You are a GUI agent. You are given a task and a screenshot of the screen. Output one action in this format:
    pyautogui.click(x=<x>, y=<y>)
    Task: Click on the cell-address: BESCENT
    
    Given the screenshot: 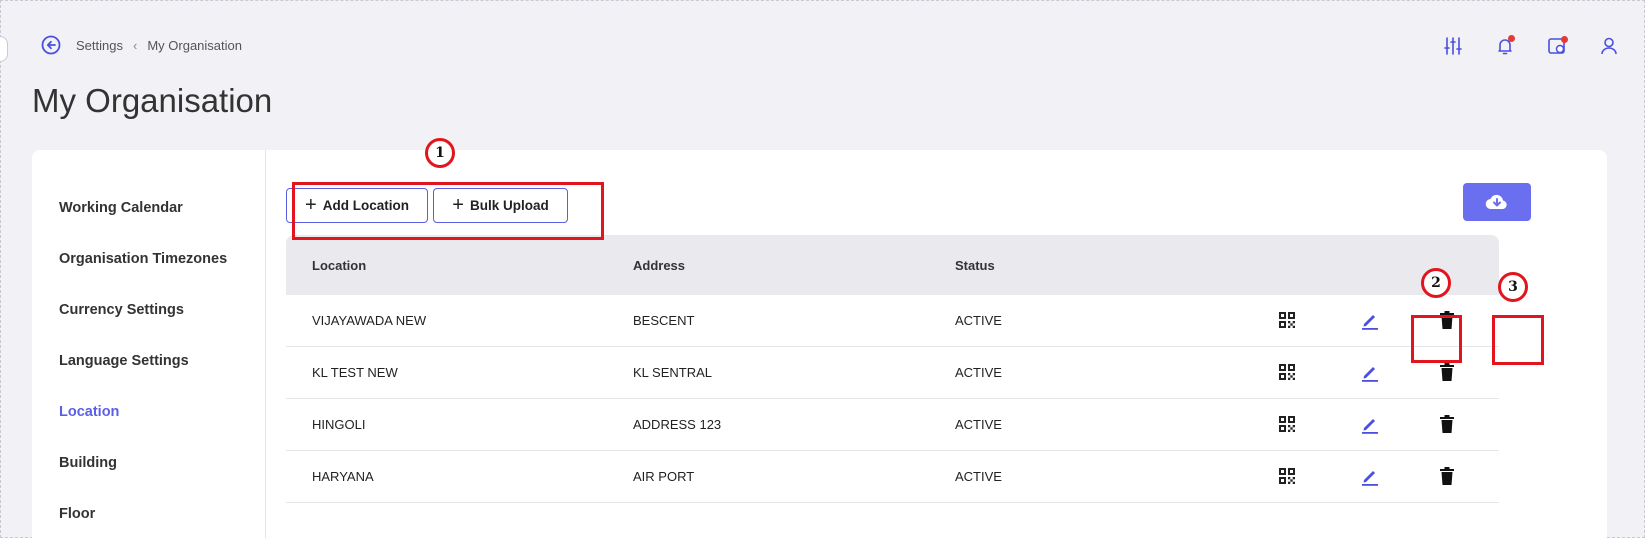 What is the action you would take?
    pyautogui.click(x=664, y=320)
    